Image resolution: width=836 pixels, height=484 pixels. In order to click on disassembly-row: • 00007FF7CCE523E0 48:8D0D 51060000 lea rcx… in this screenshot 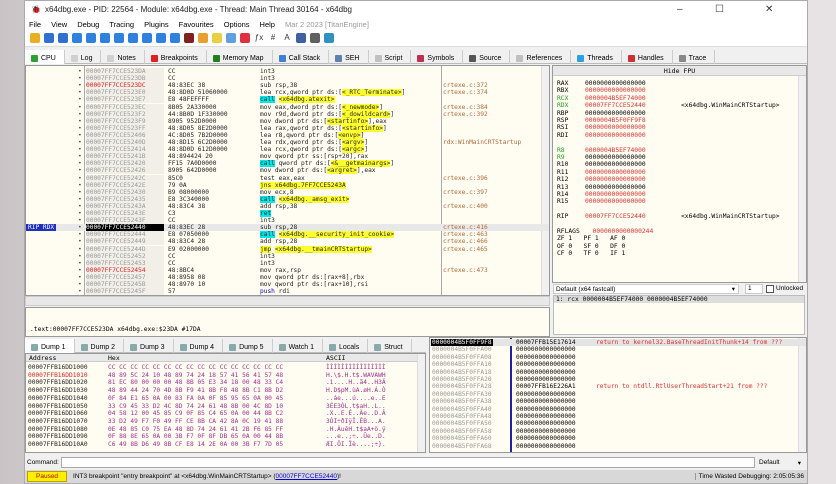, I will do `click(287, 93)`.